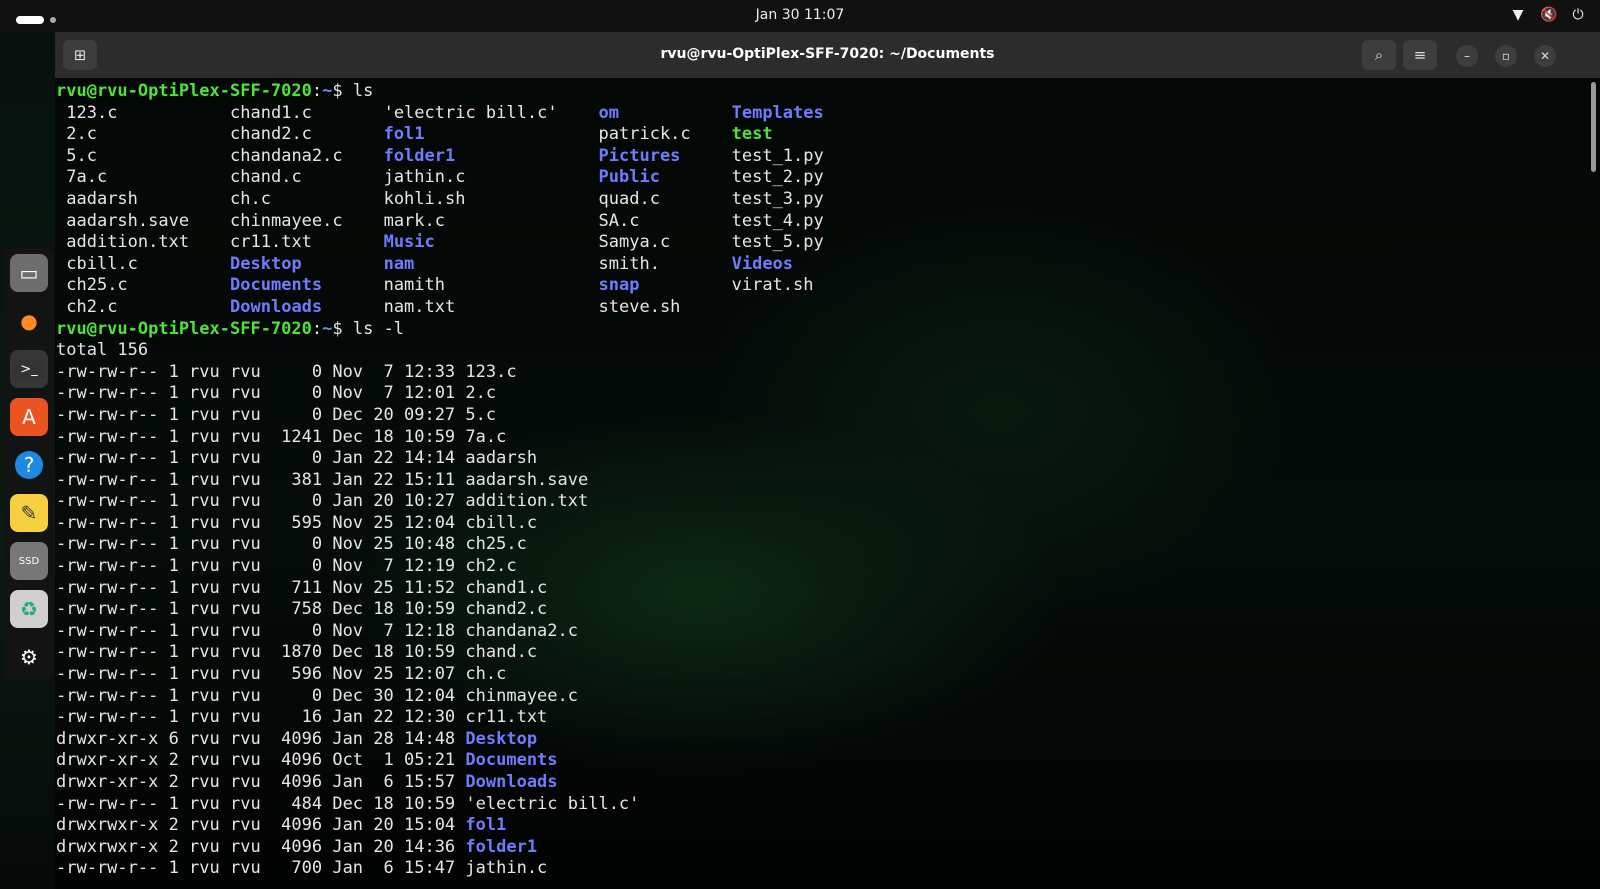 This screenshot has width=1600, height=889. I want to click on terminal-icon: >_, so click(29, 369).